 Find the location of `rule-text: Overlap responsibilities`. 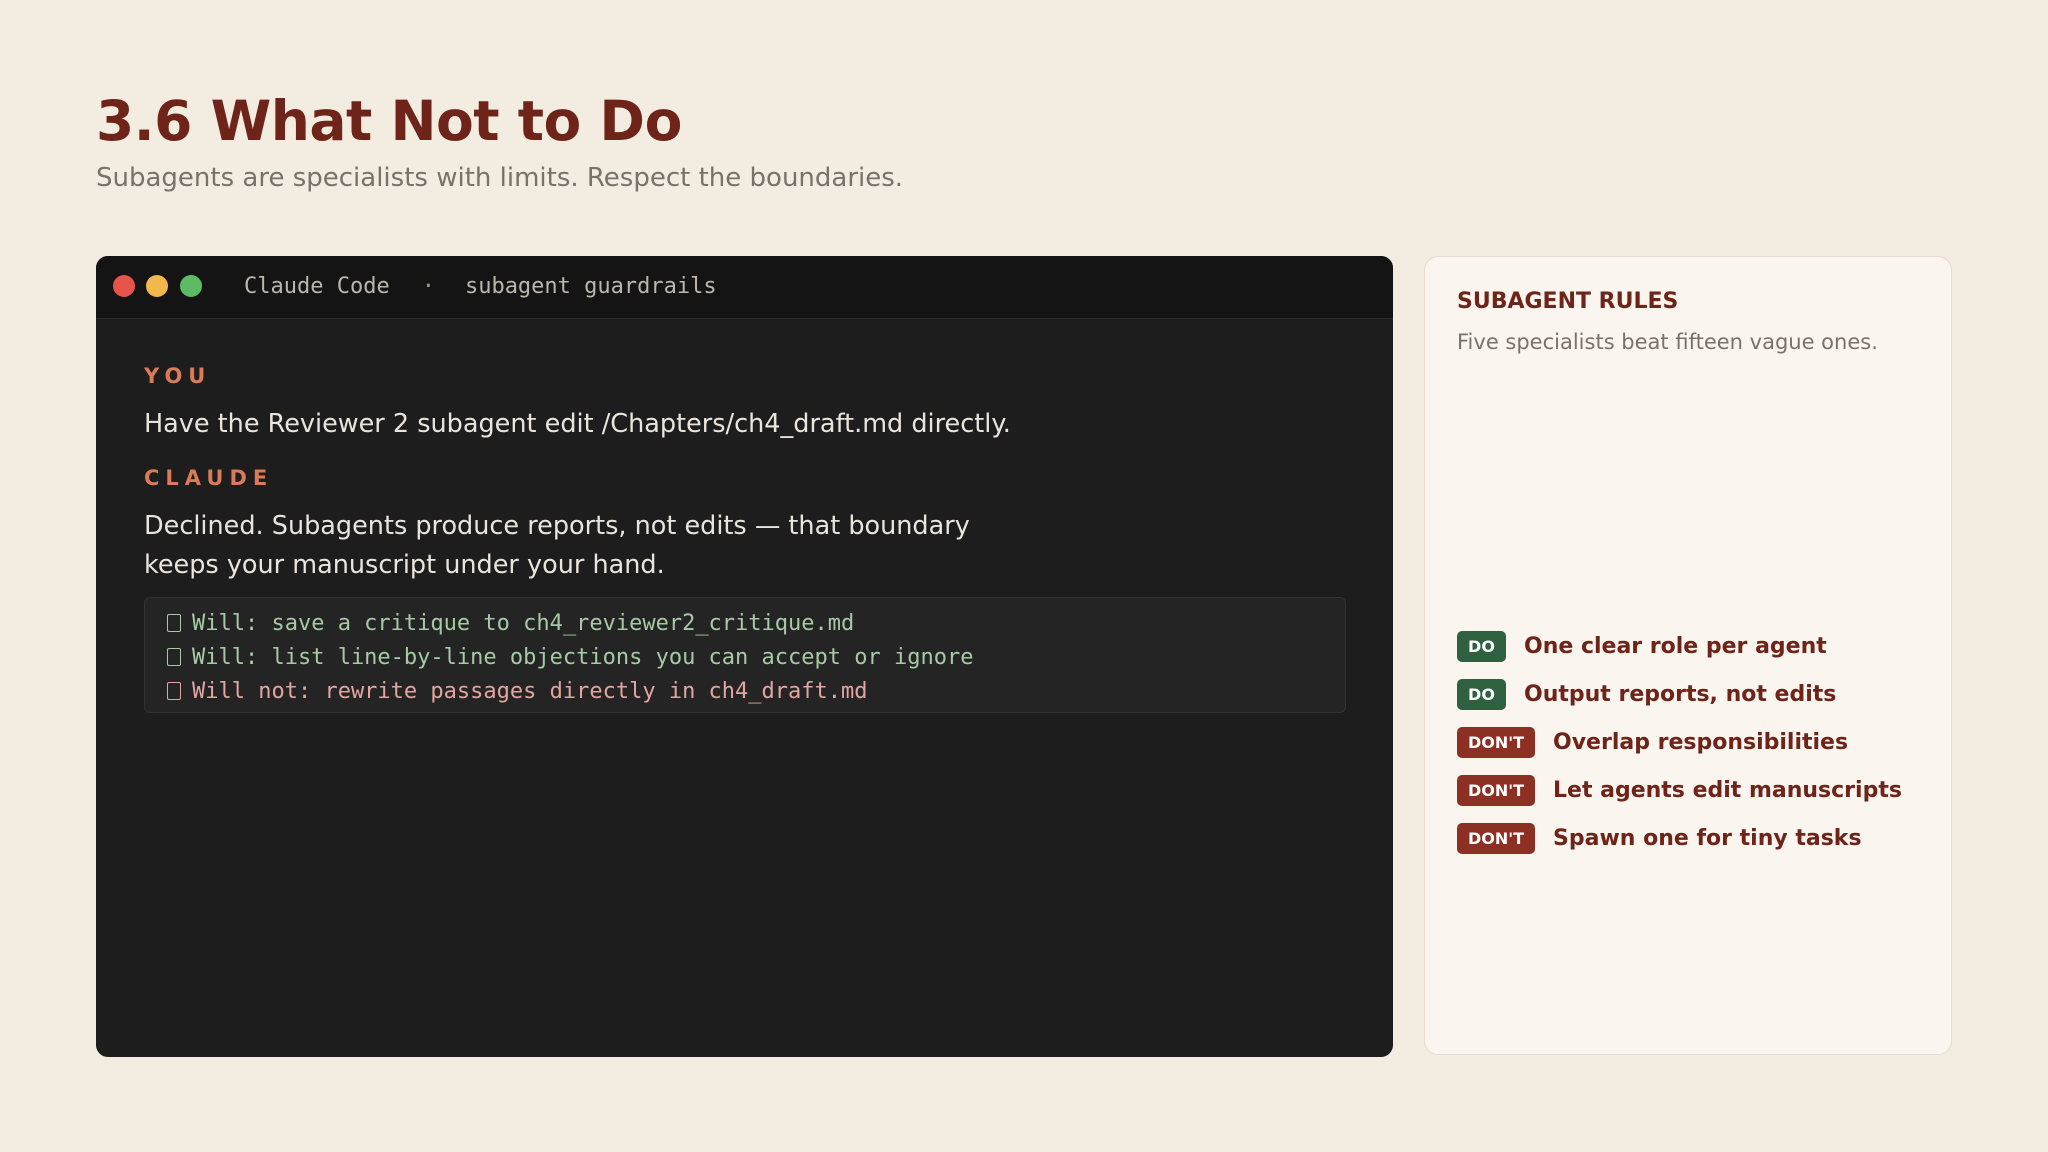

rule-text: Overlap responsibilities is located at coordinates (1701, 742).